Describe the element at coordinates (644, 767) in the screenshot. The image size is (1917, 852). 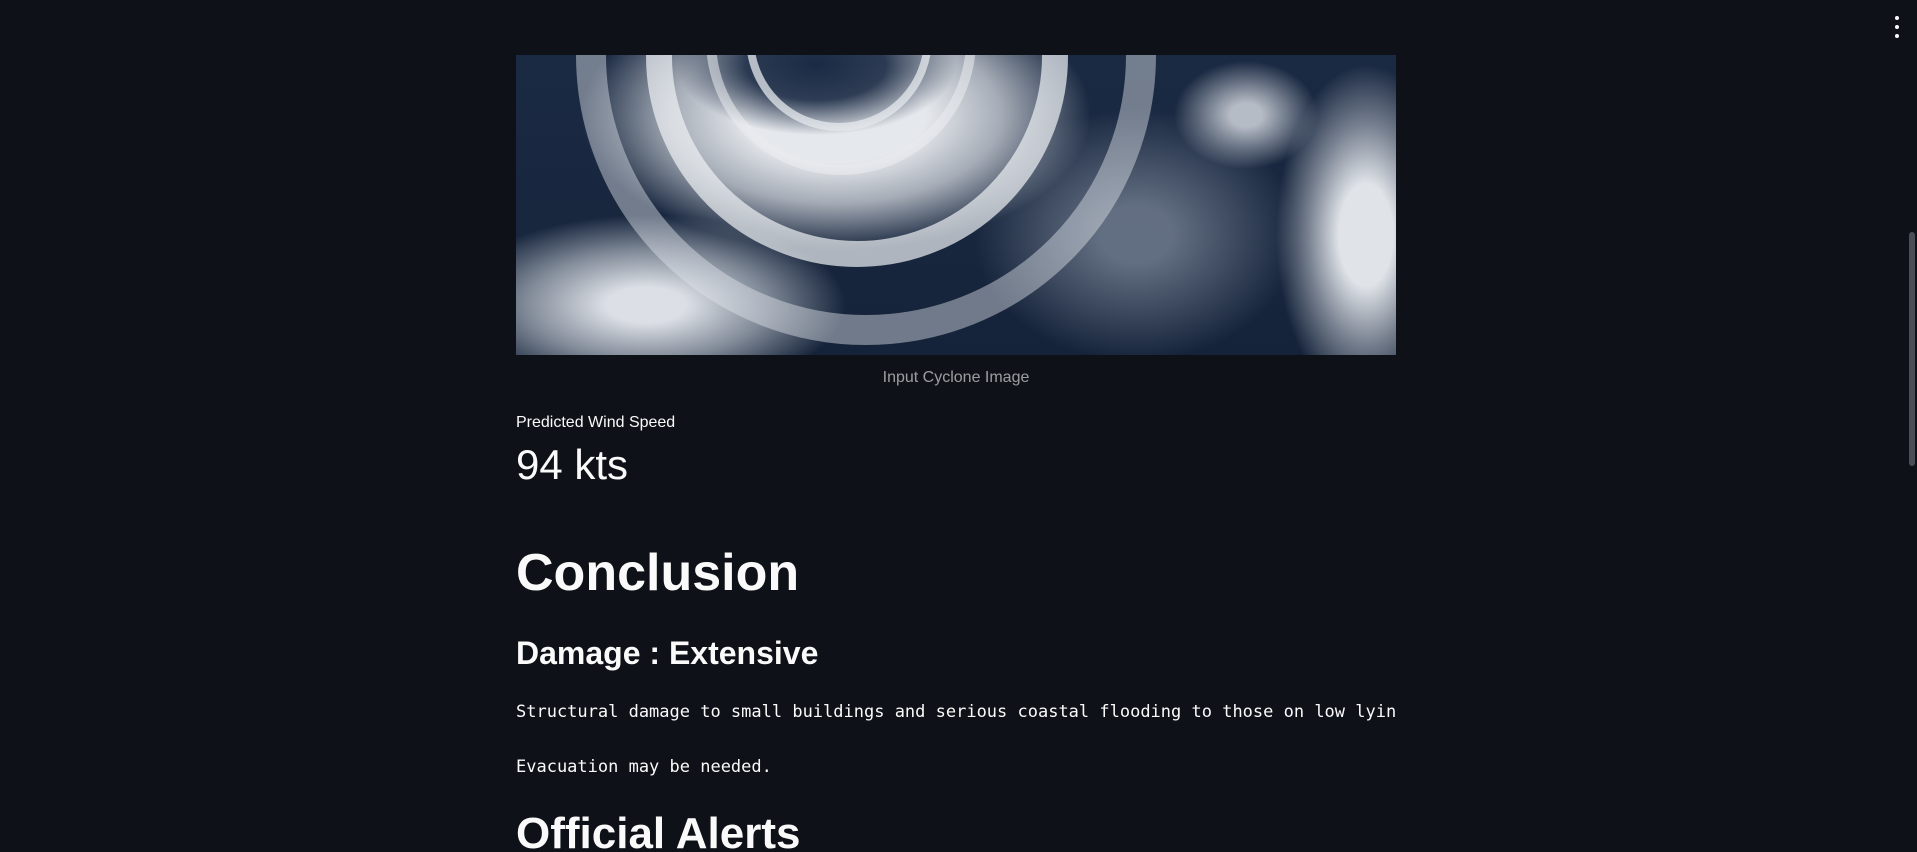
I see `evacuation-note: Evacuation may be needed.` at that location.